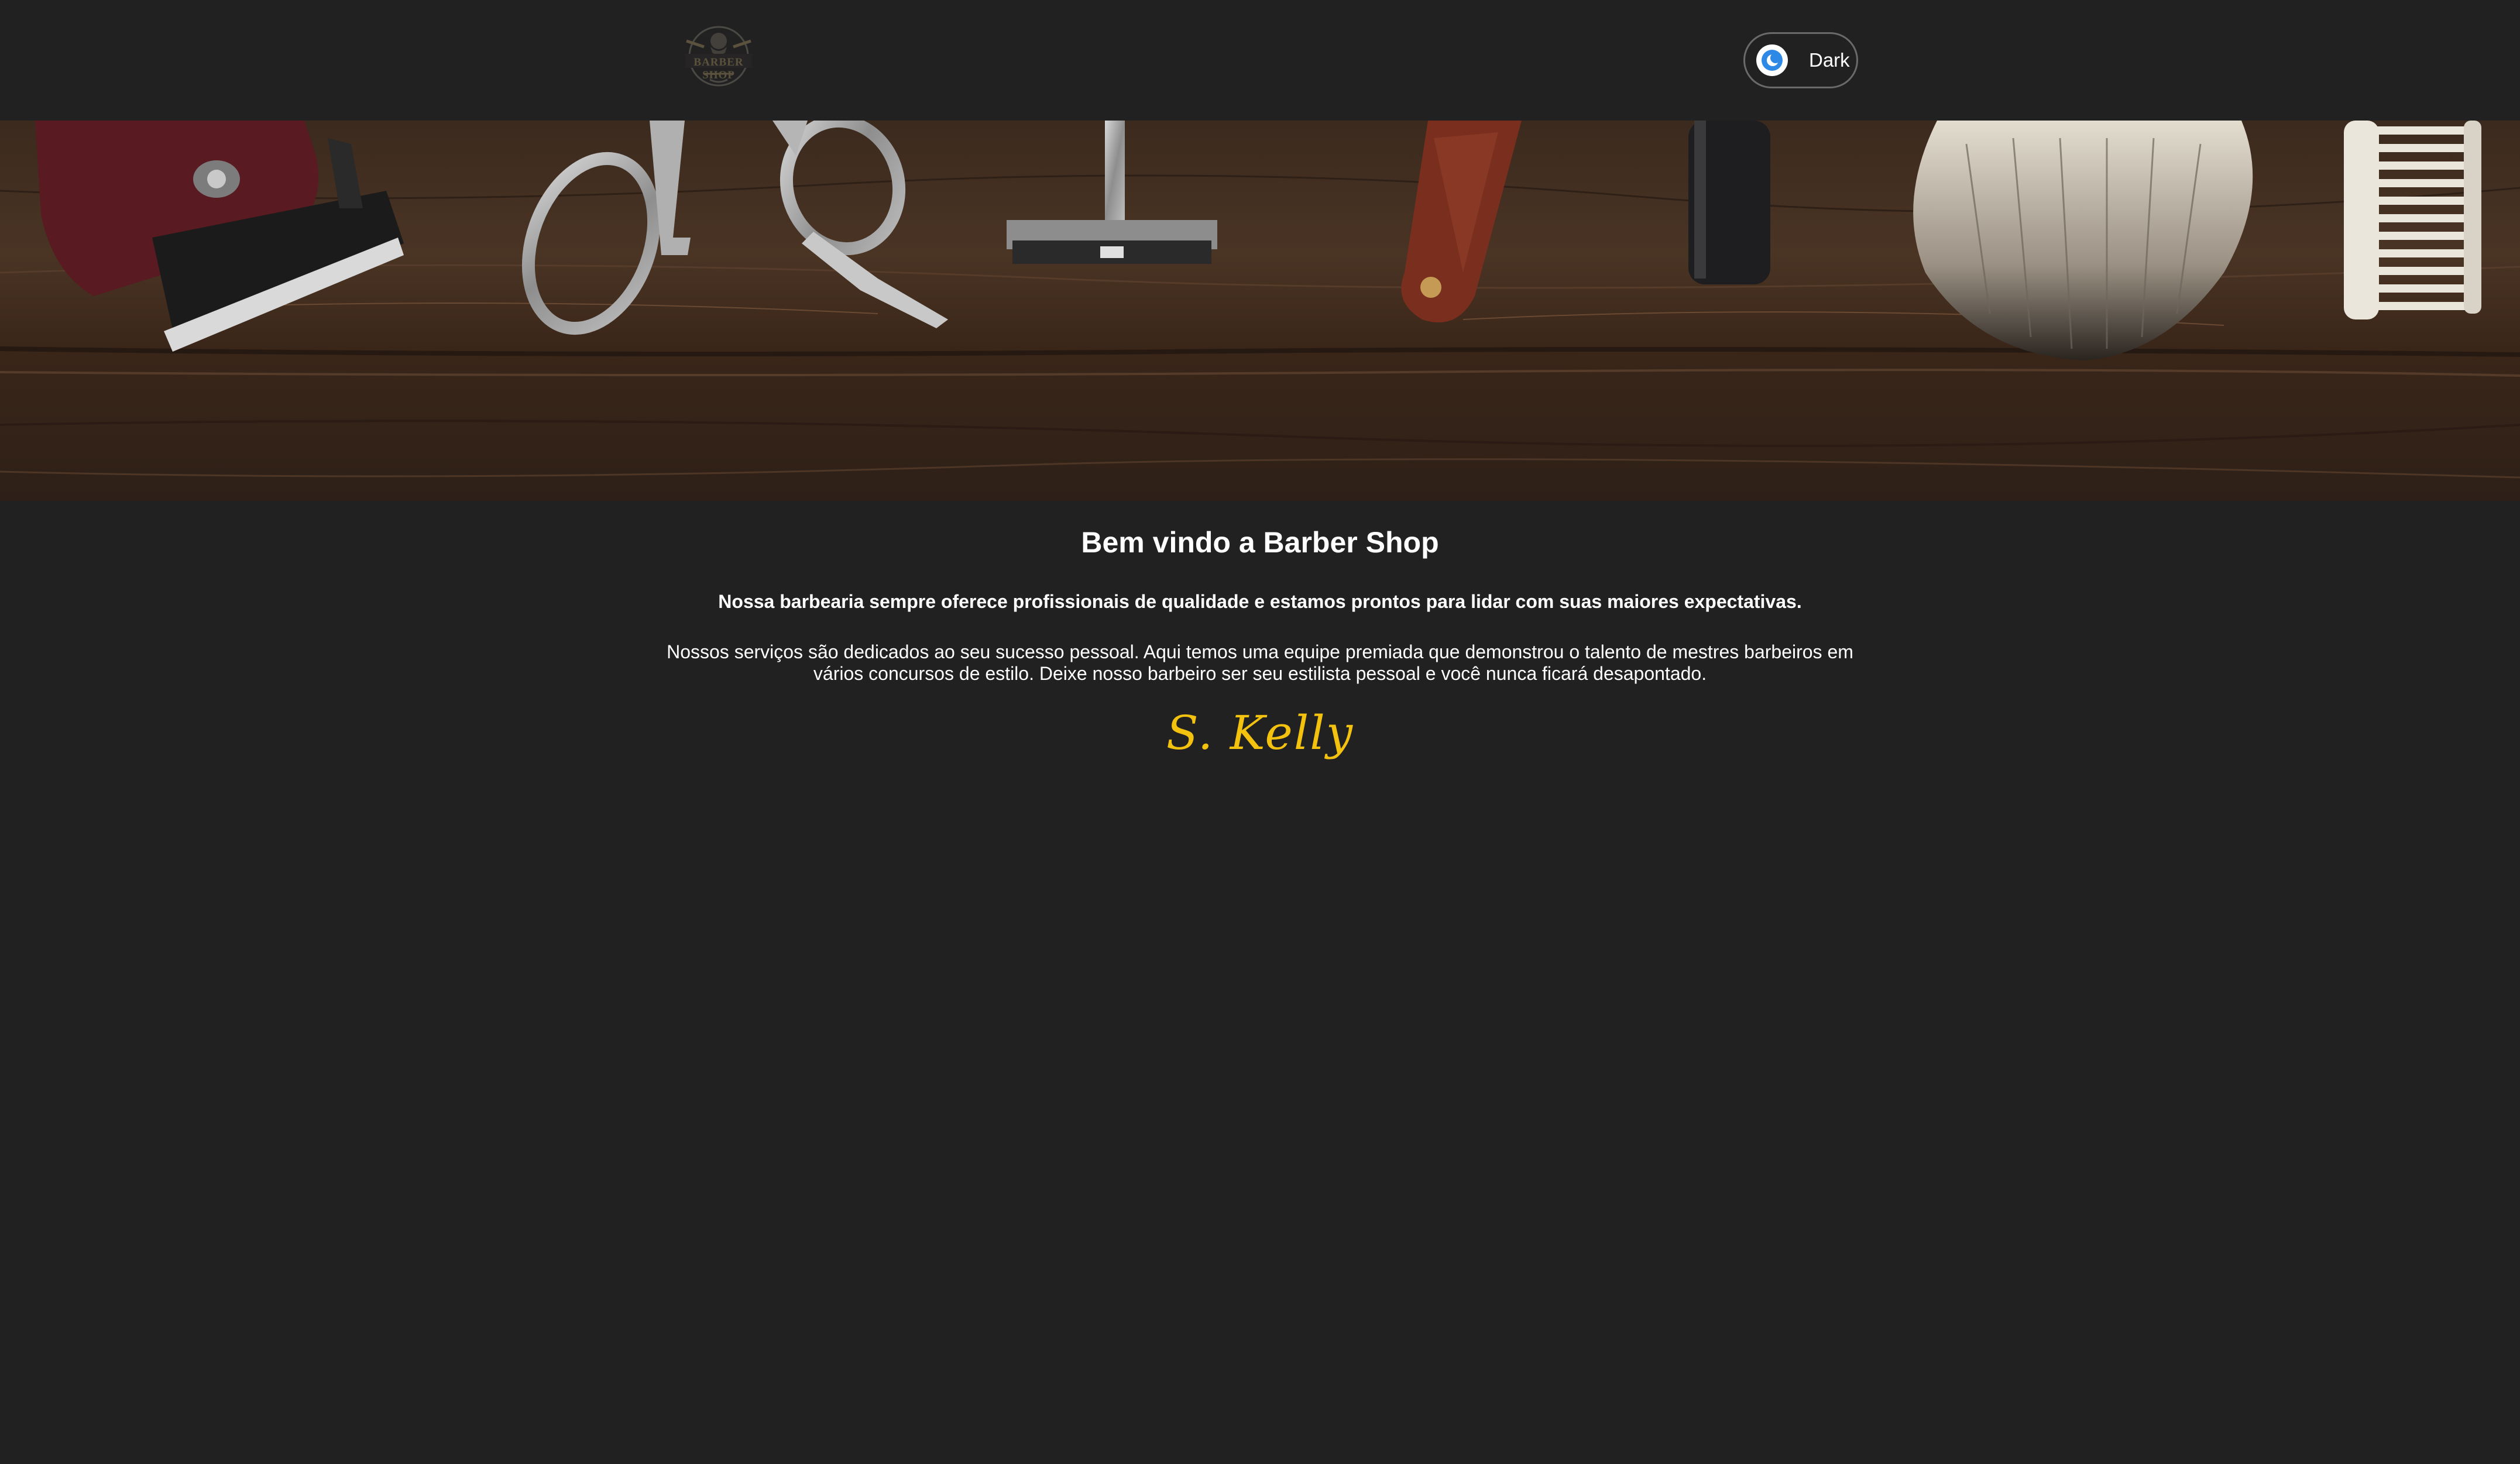  I want to click on black-handle-image, so click(1729, 203).